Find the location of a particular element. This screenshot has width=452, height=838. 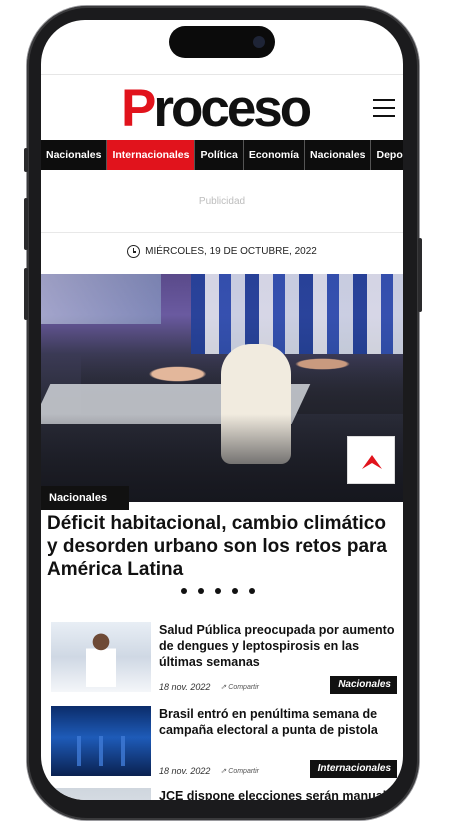

site-header: Proceso is located at coordinates (222, 106).